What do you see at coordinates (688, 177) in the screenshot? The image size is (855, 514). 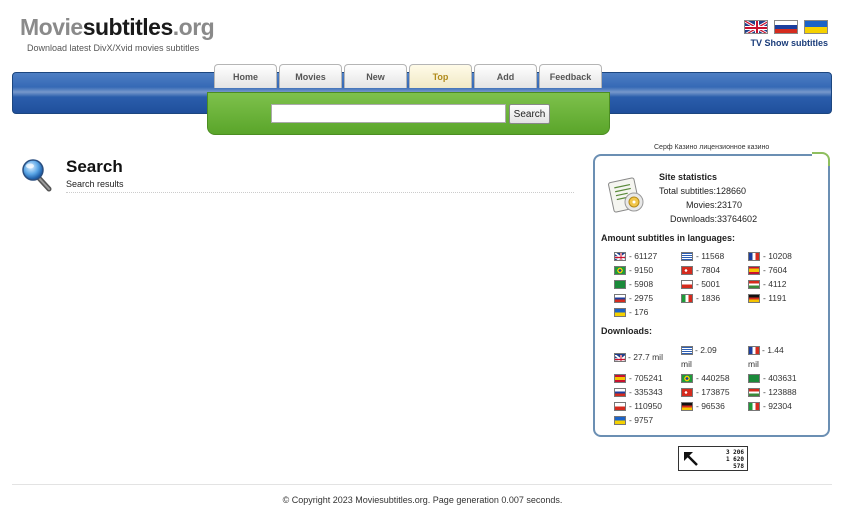 I see `site-statistics-title: Site statistics` at bounding box center [688, 177].